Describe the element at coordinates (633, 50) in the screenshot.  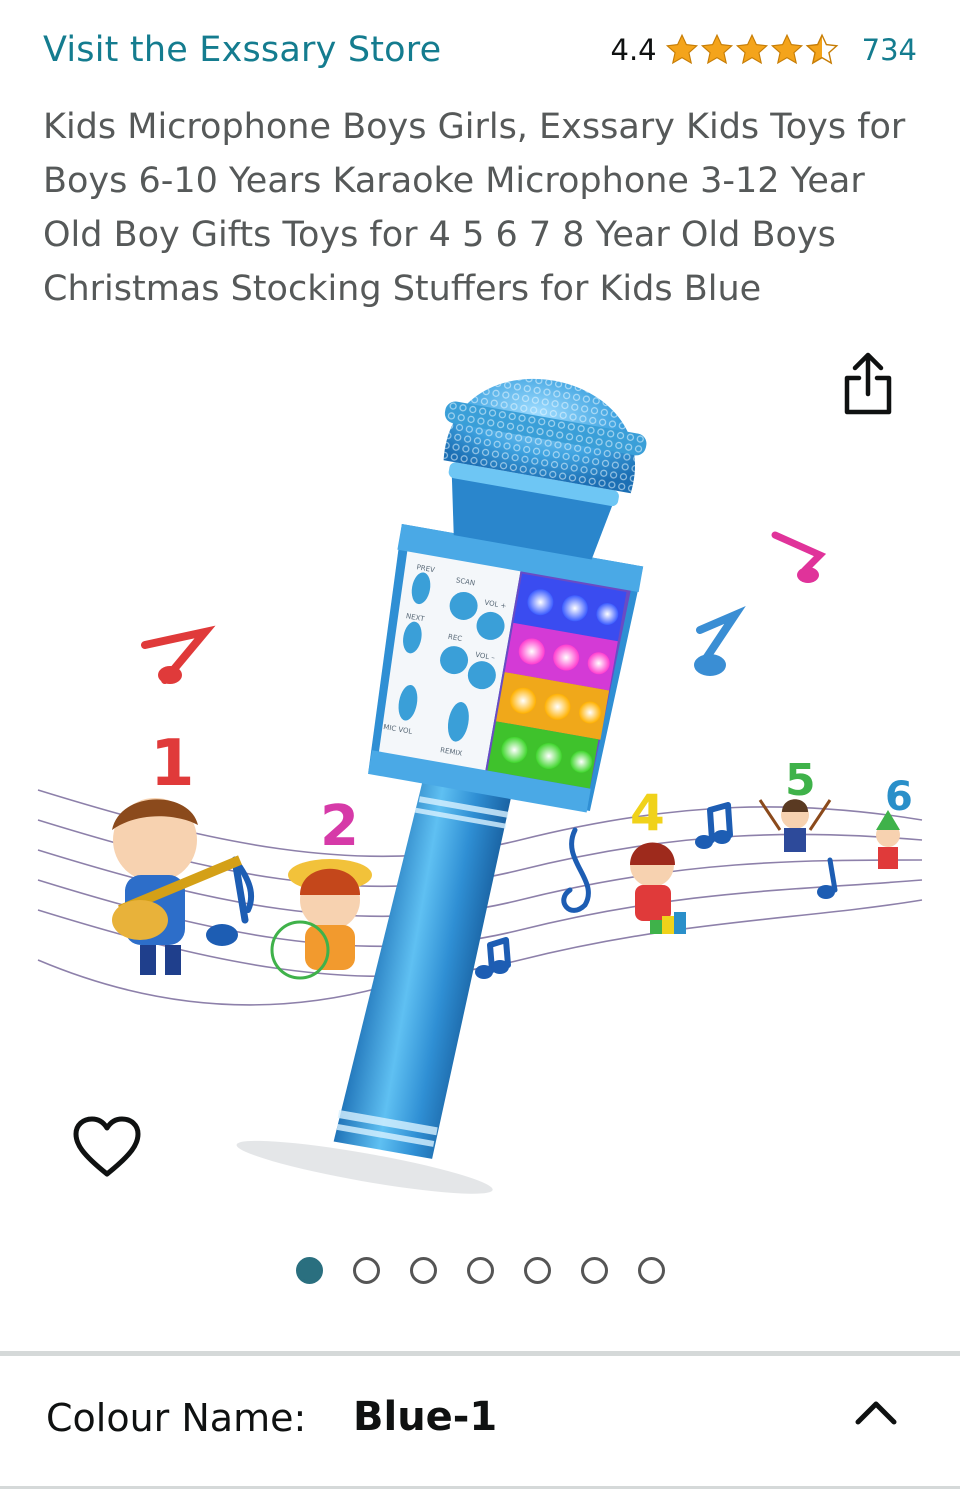
I see `rating-value: 4.4` at that location.